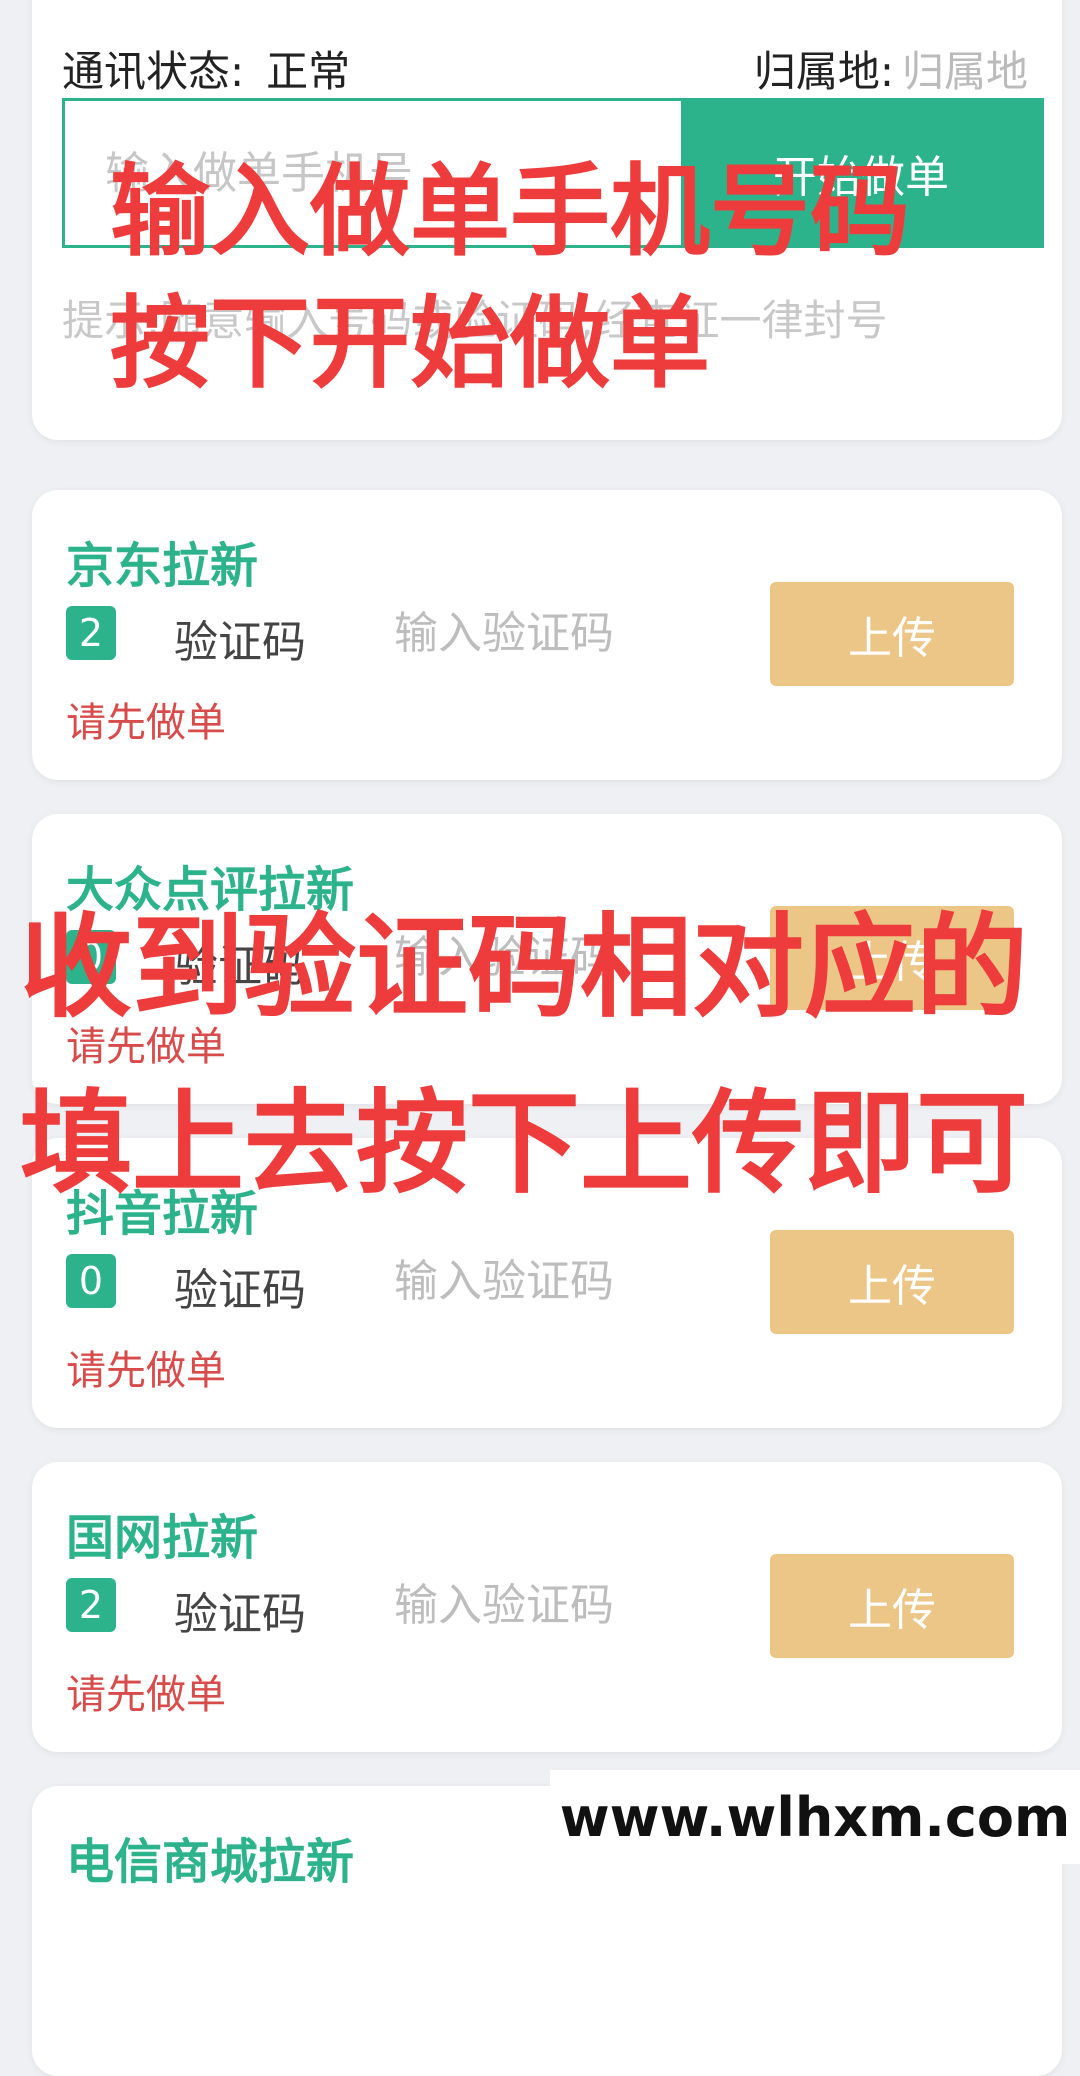 The image size is (1080, 2076). Describe the element at coordinates (91, 1281) in the screenshot. I see `count-badge: 0` at that location.